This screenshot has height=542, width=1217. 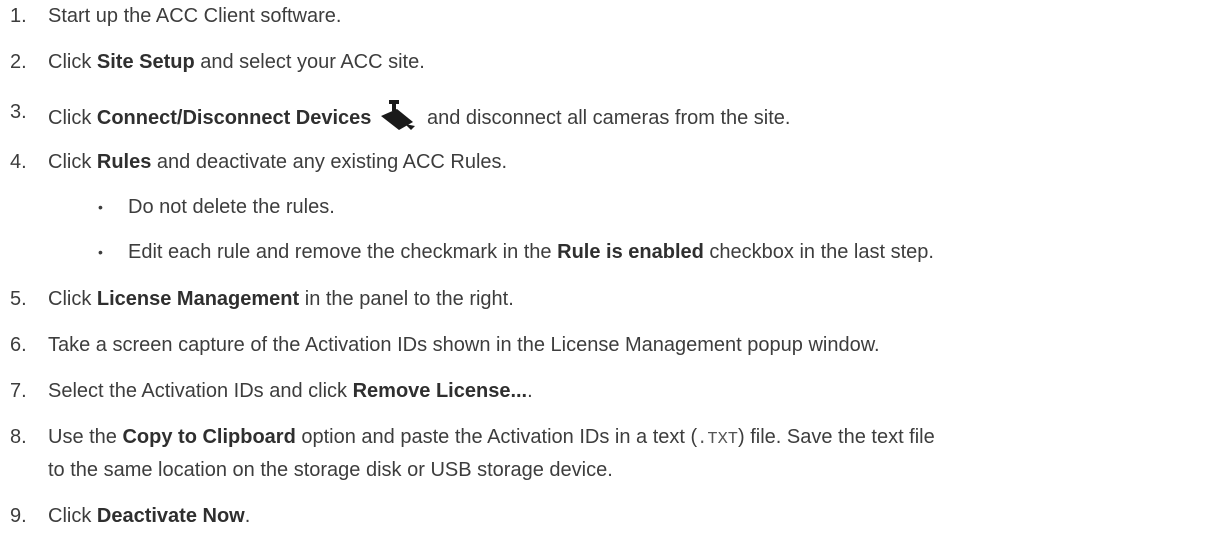 I want to click on step-text: ) file. Save the text file, so click(x=836, y=437).